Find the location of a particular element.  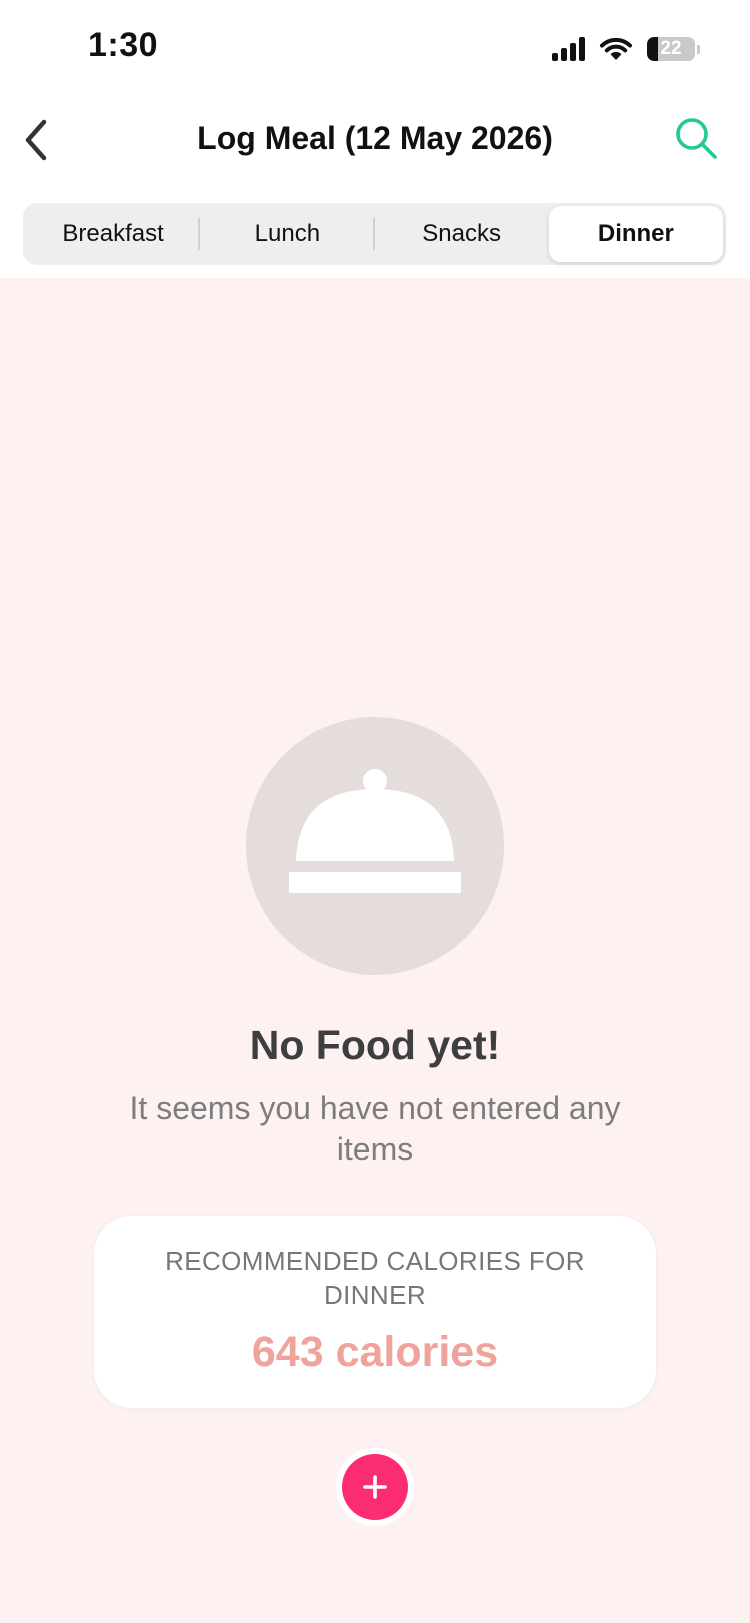

page-title: Log Meal (12 May 2026) is located at coordinates (375, 138).